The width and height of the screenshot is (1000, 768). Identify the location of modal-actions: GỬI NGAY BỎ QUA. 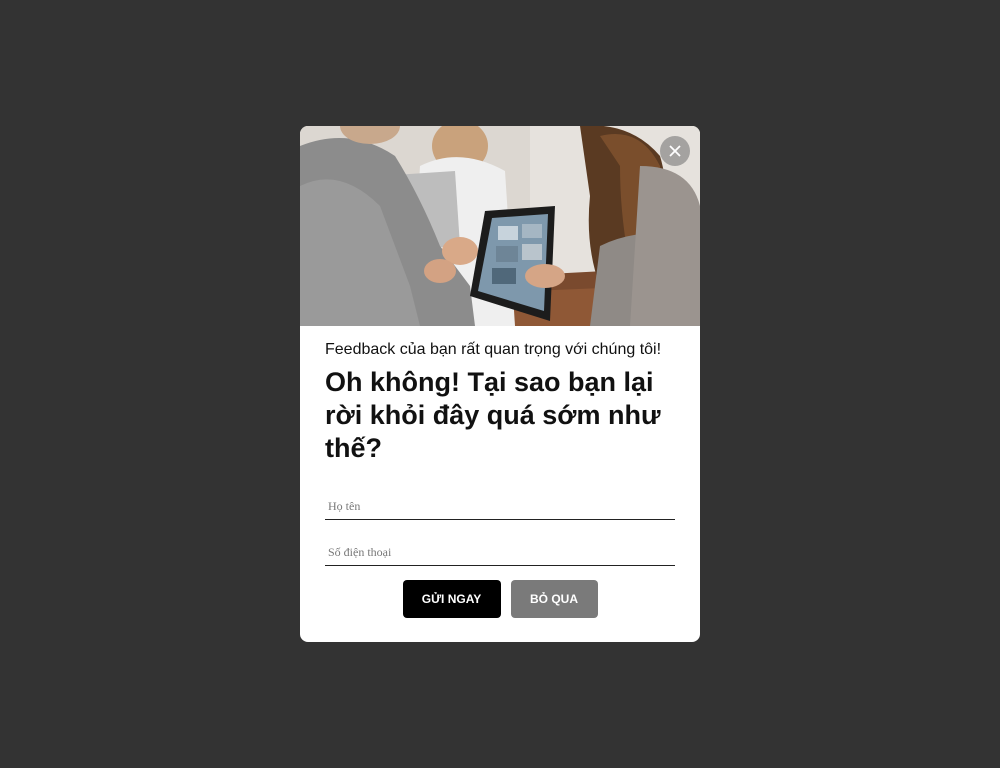
(500, 599).